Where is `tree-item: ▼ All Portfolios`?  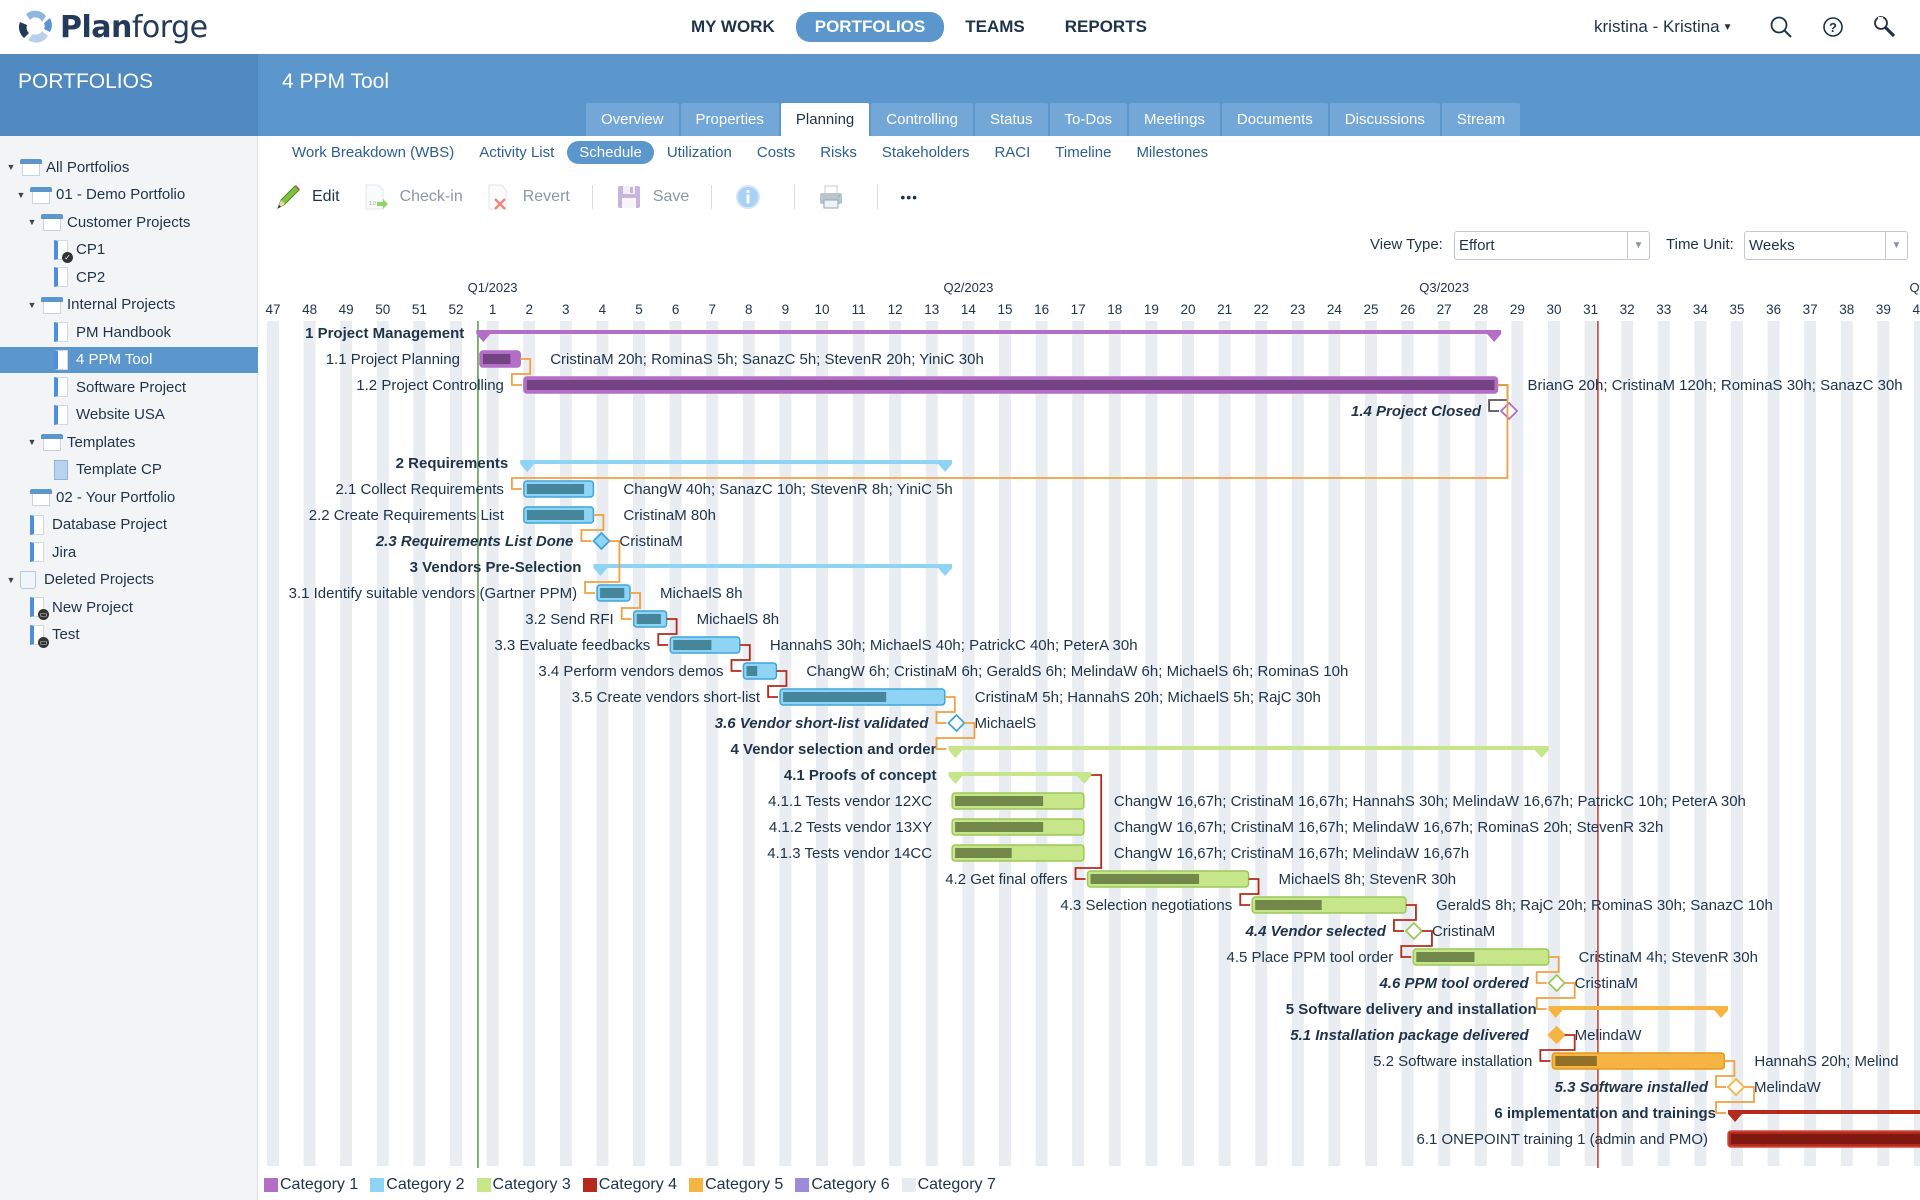
tree-item: ▼ All Portfolios is located at coordinates (64, 167).